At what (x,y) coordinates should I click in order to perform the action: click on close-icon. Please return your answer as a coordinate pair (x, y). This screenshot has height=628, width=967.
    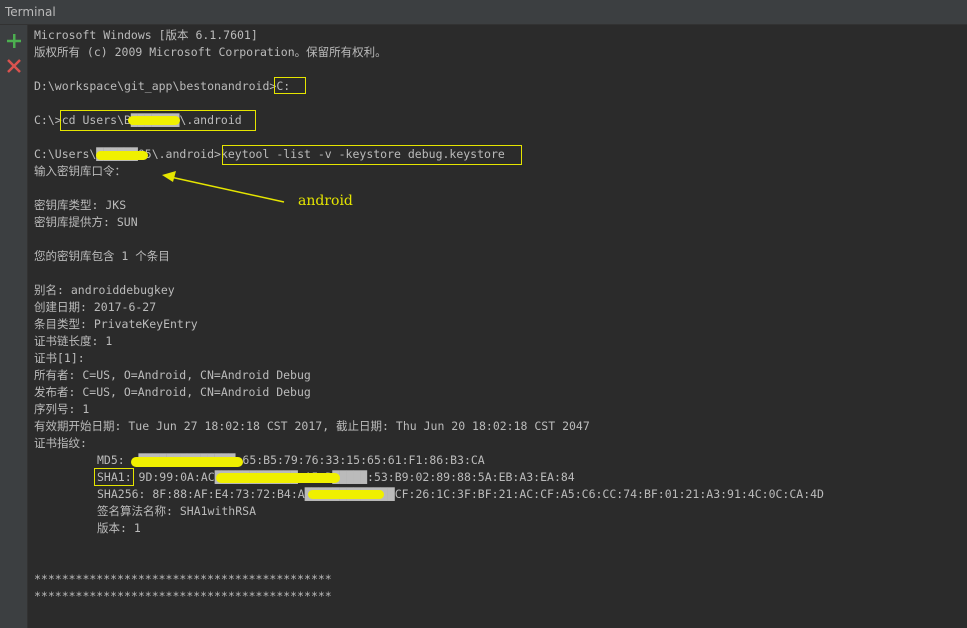
    Looking at the image, I should click on (14, 66).